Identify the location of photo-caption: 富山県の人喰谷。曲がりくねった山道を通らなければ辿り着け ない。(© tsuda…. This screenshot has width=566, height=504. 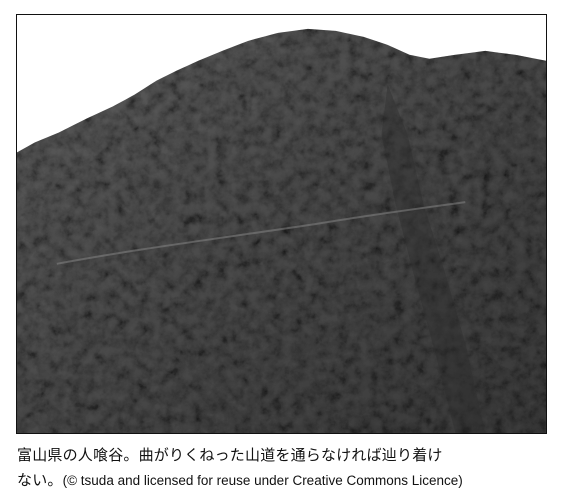
(284, 468).